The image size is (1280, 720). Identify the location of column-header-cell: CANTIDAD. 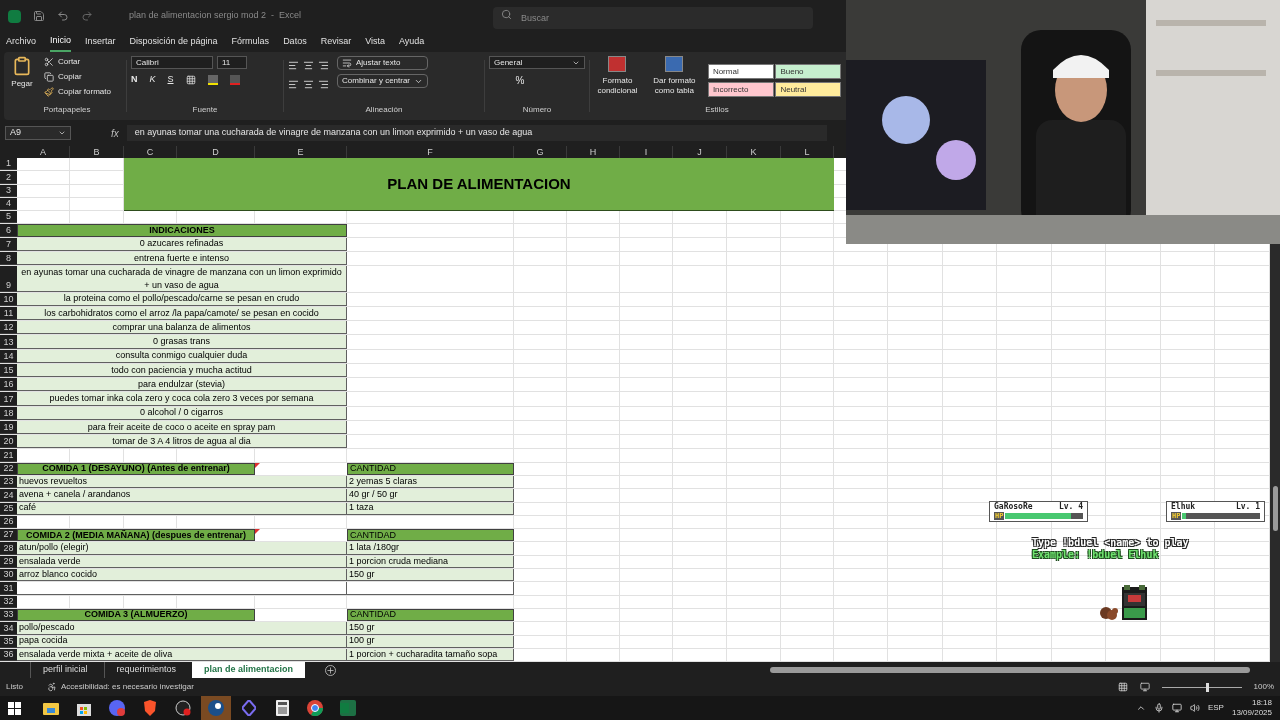
(430, 535).